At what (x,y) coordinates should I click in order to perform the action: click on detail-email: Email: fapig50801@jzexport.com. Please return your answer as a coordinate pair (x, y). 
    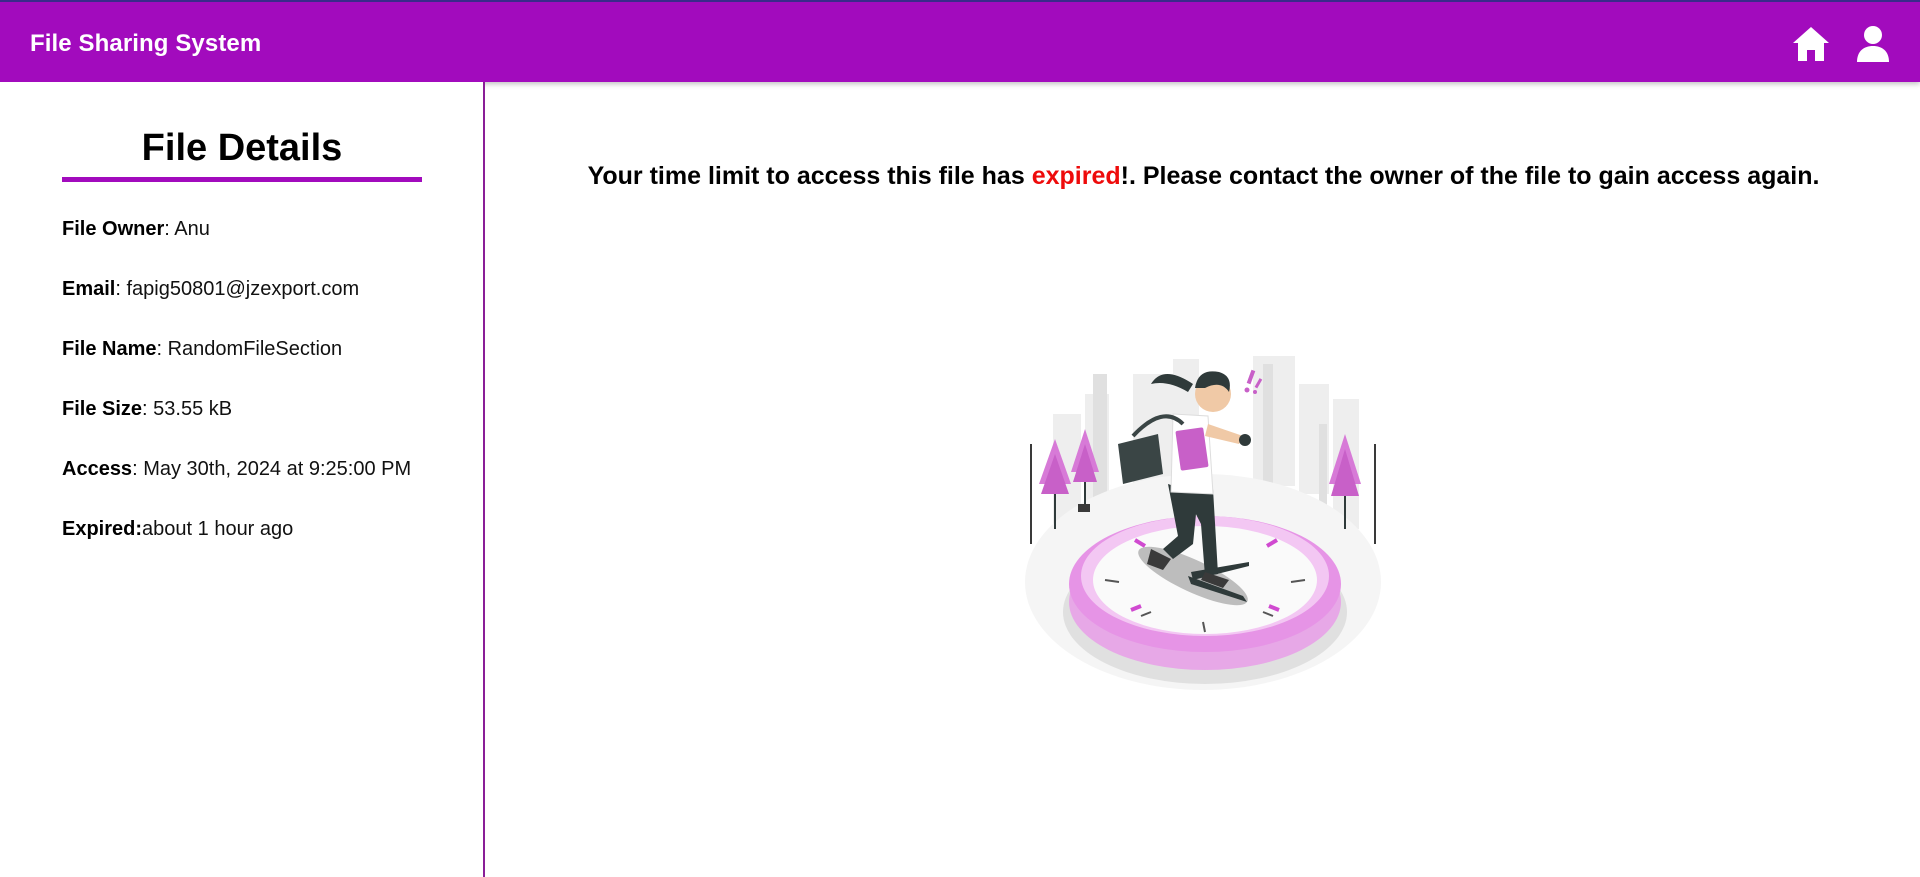
    Looking at the image, I should click on (210, 289).